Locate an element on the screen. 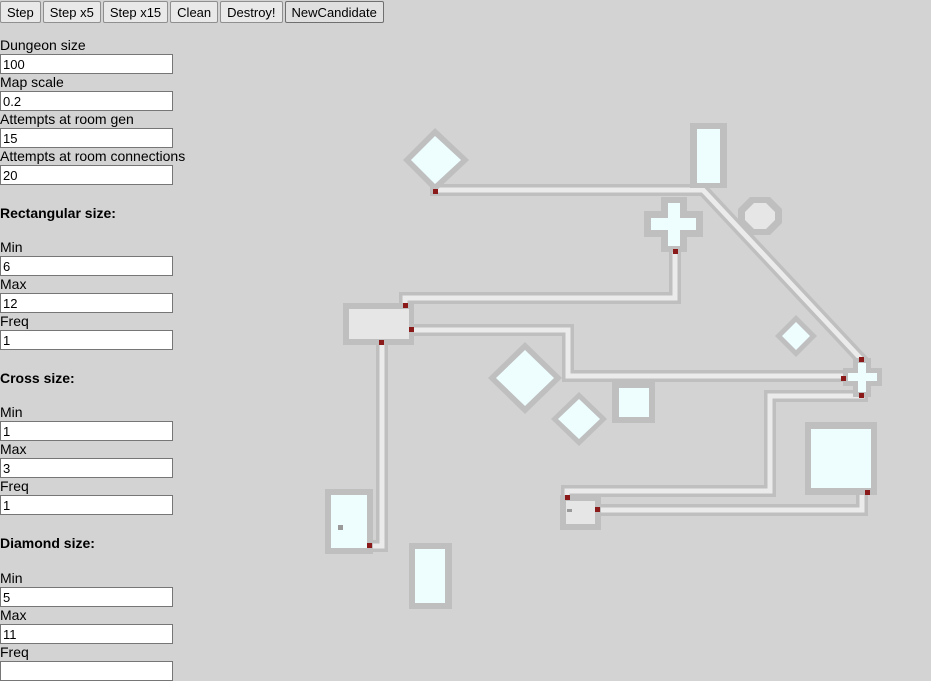  room-diamond-top-left is located at coordinates (436, 160).